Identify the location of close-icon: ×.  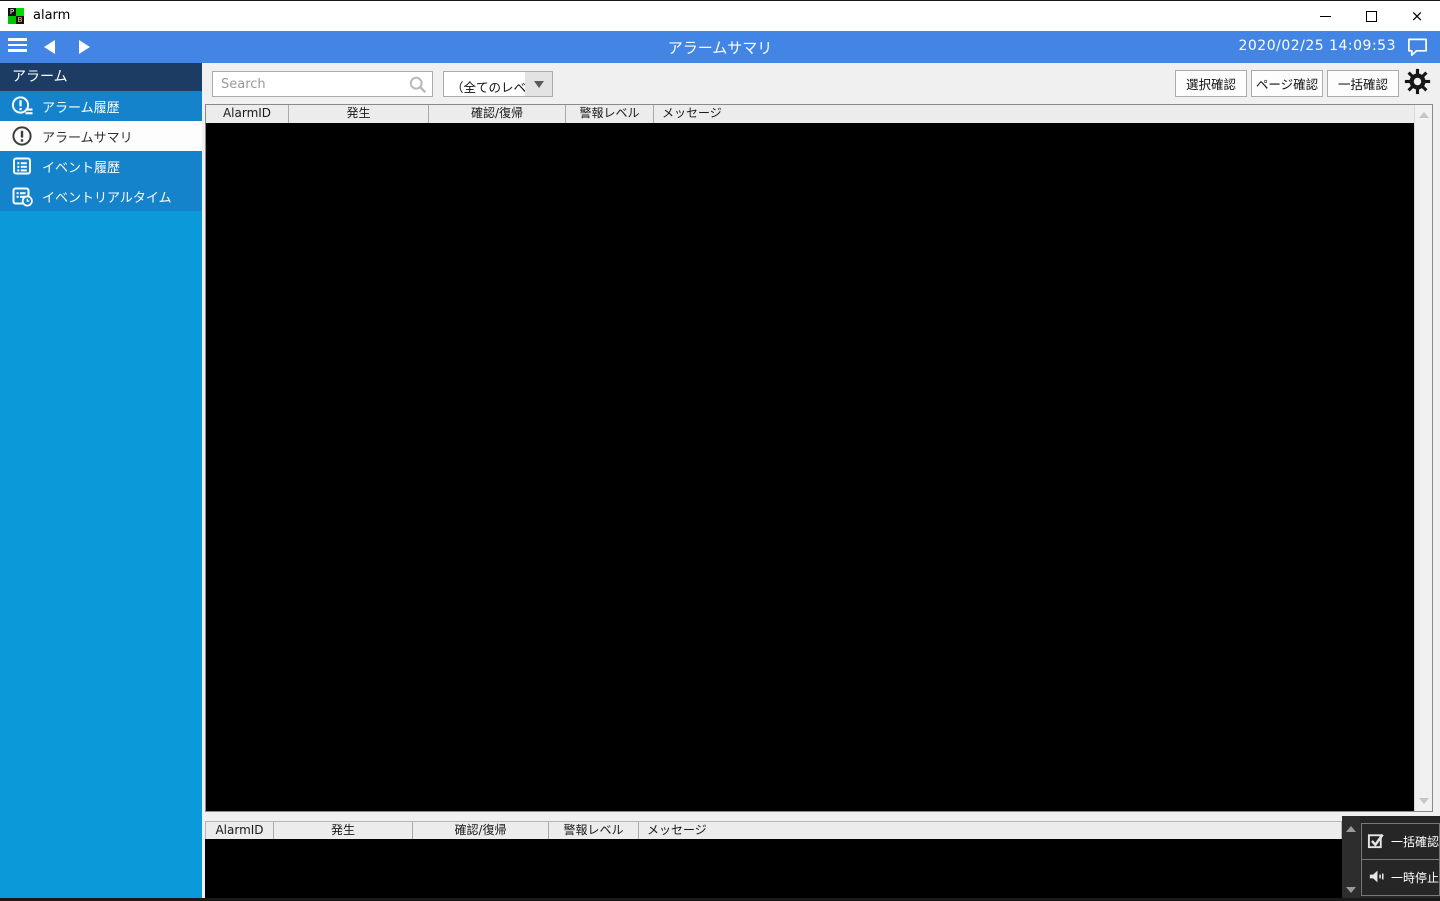
(1417, 15).